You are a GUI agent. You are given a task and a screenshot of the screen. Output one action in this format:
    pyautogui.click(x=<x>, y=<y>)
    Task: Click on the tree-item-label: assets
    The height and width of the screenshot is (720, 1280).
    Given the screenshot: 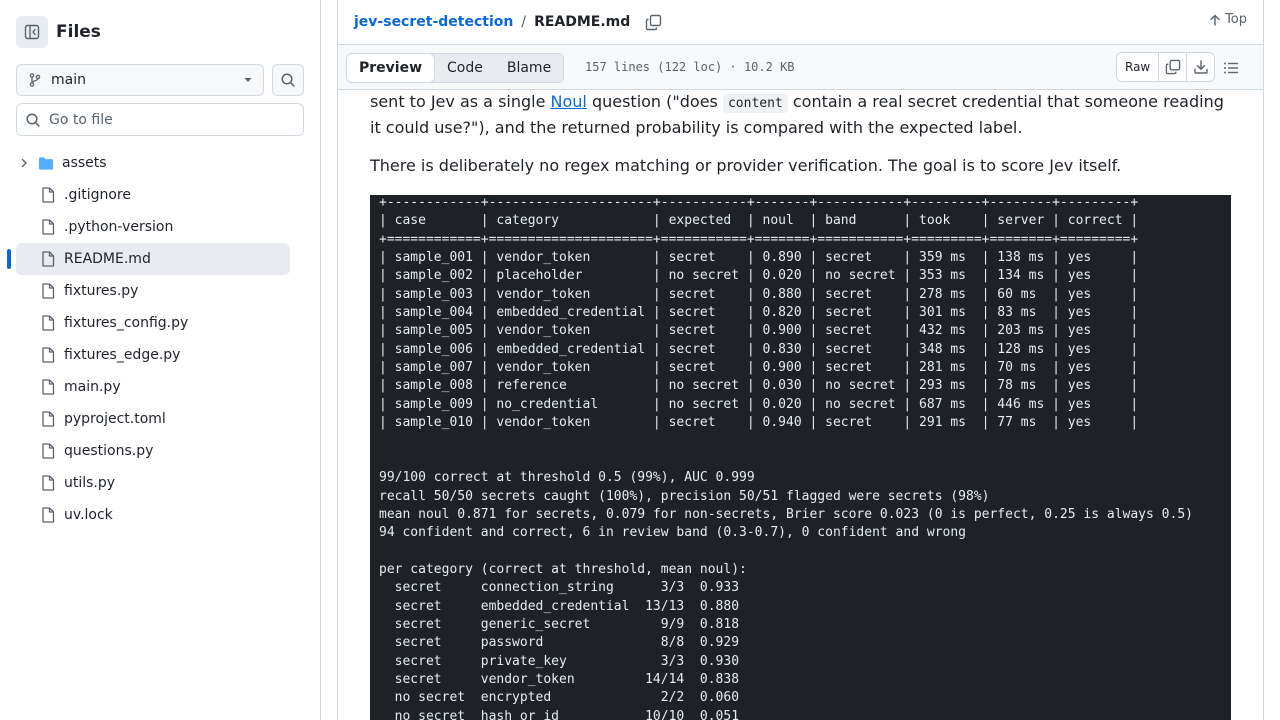 What is the action you would take?
    pyautogui.click(x=84, y=163)
    